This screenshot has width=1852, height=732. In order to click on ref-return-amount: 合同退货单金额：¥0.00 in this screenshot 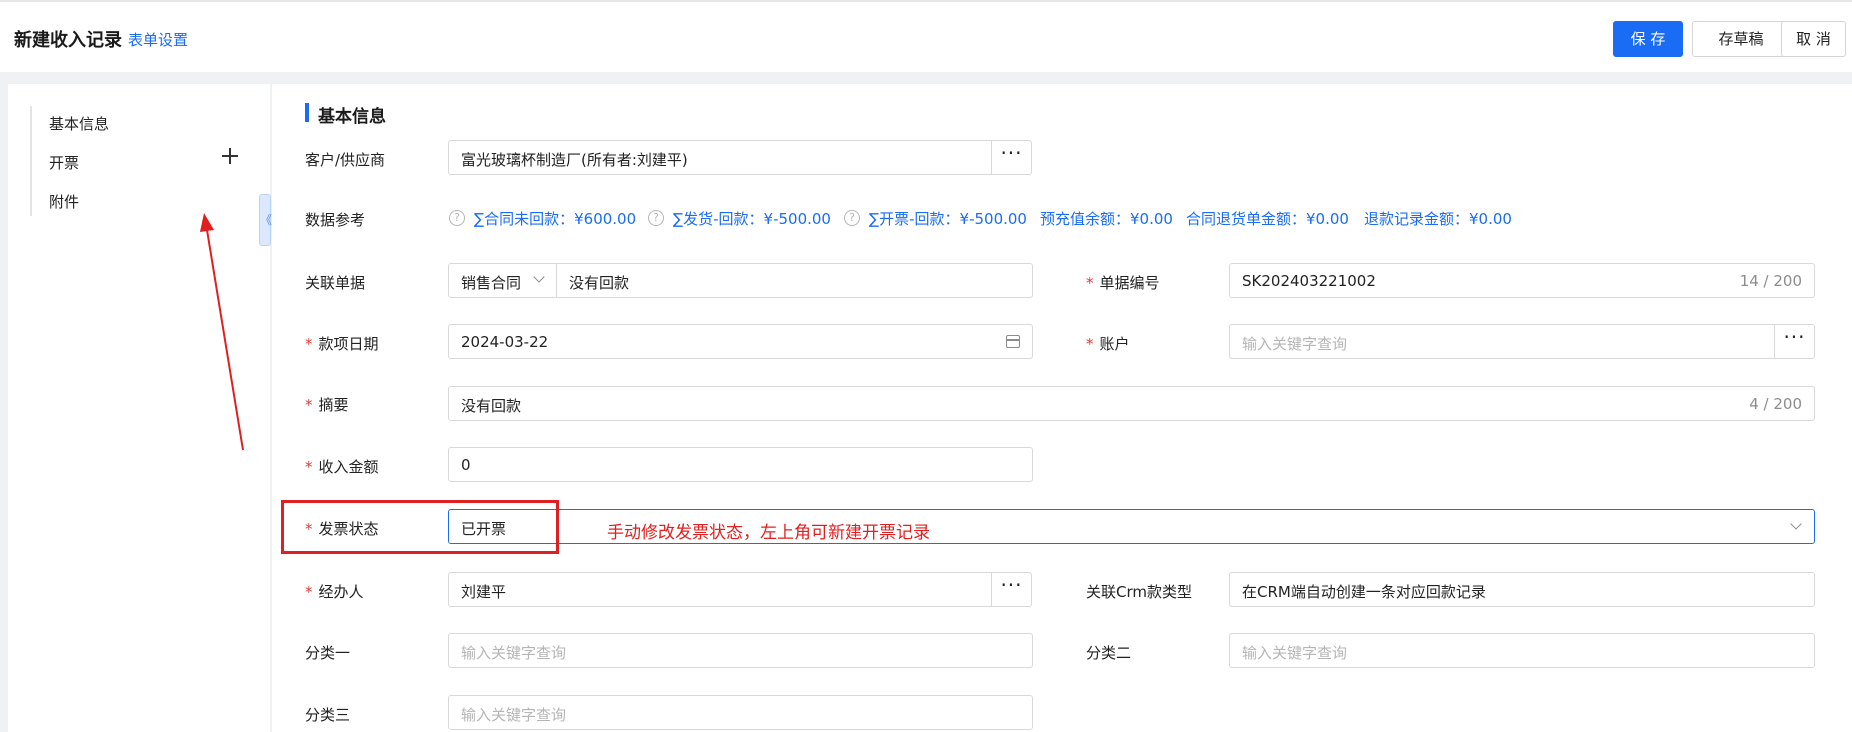, I will do `click(1267, 219)`.